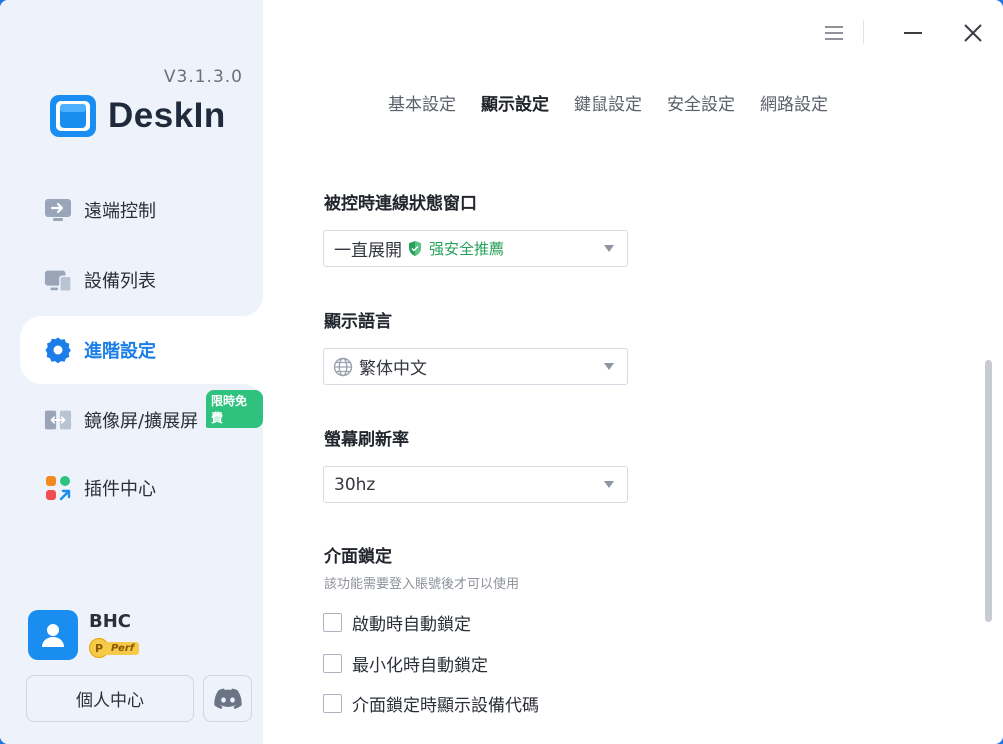  I want to click on sidebar-item-plugin-center: 插件中心, so click(141, 488).